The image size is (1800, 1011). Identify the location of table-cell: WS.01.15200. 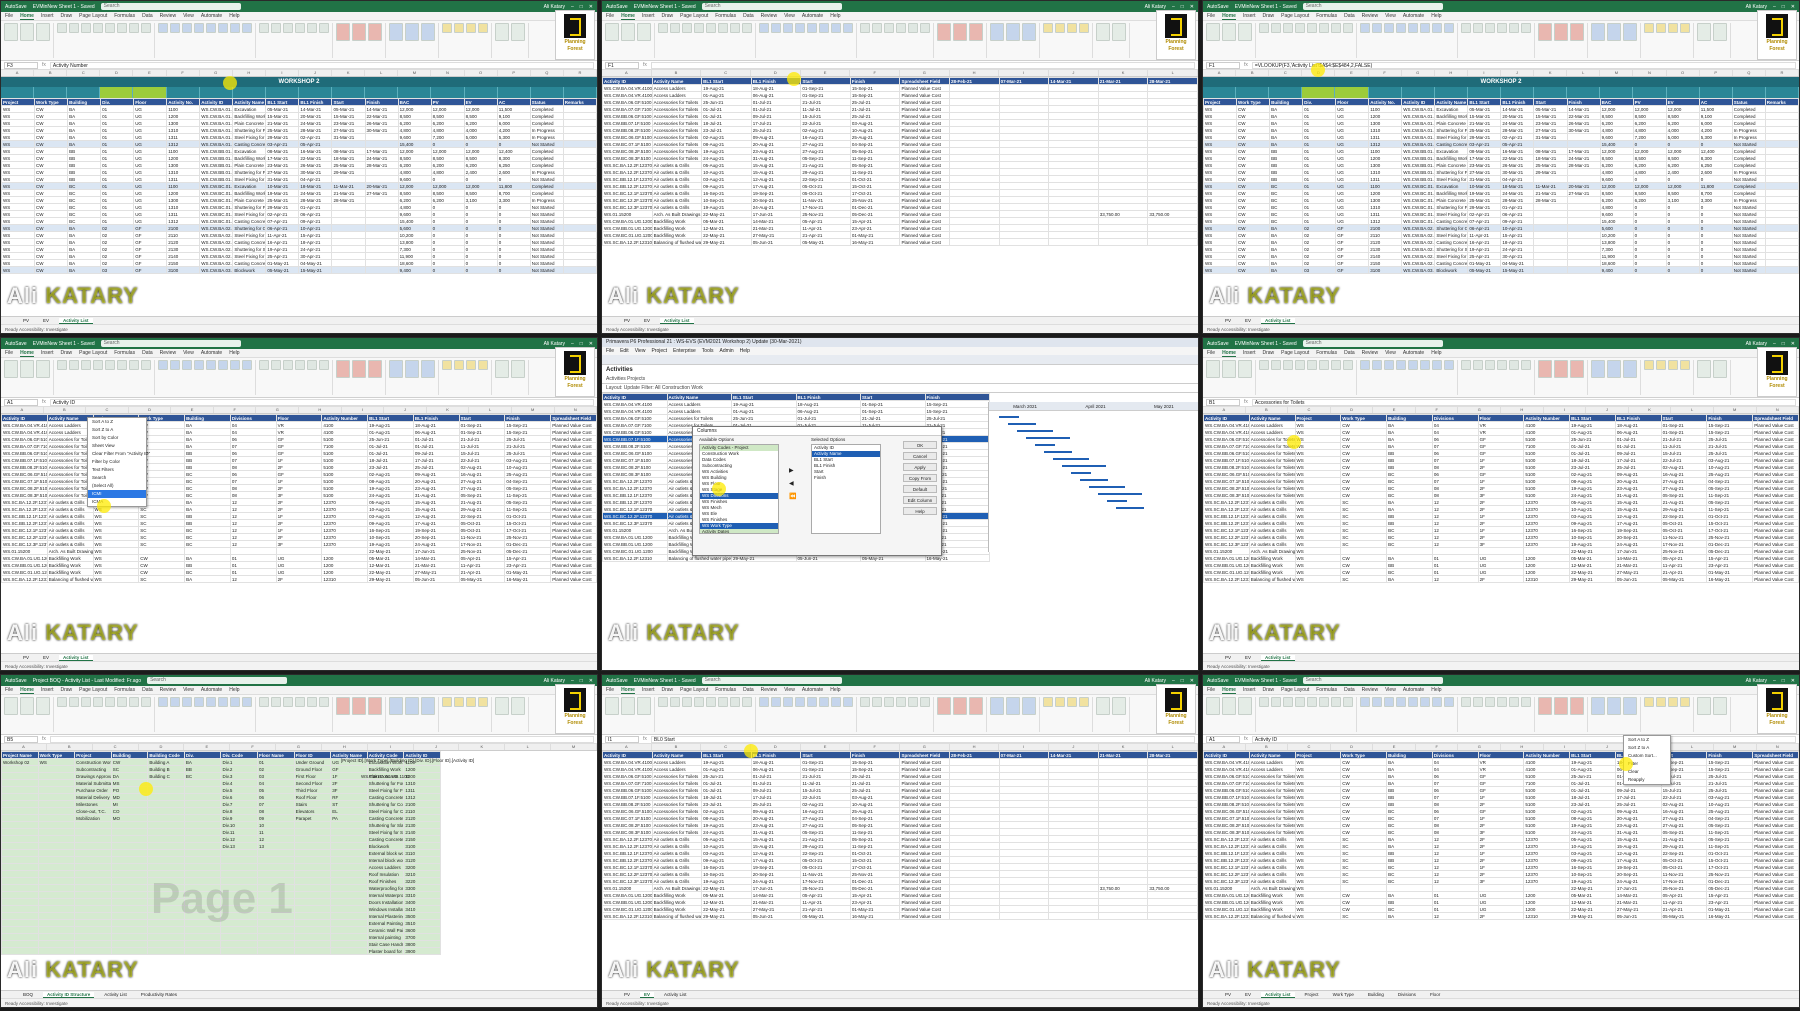
(635, 530).